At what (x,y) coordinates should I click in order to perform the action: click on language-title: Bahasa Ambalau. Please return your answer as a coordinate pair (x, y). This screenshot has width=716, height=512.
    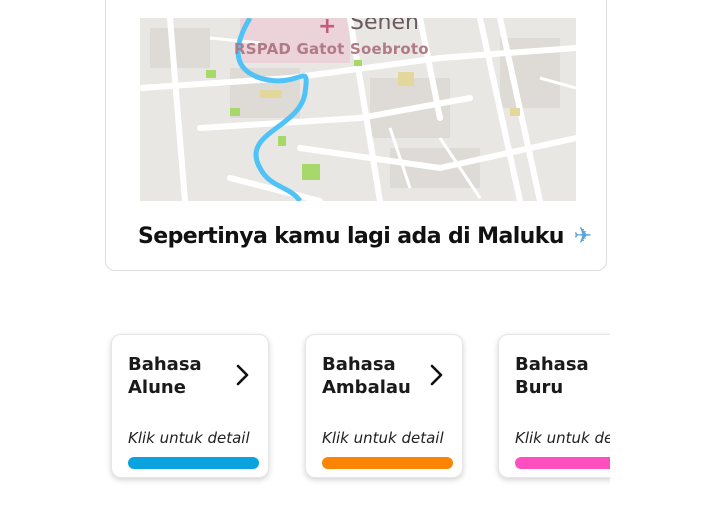
    Looking at the image, I should click on (366, 376).